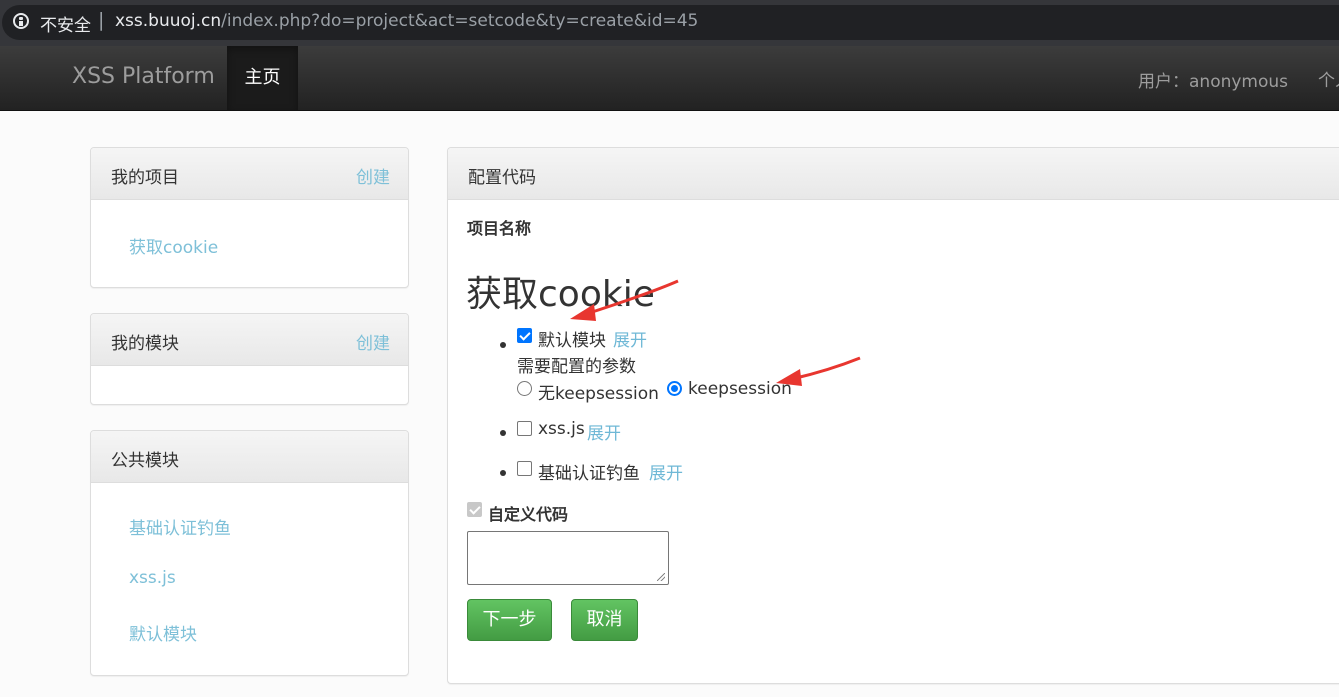 The width and height of the screenshot is (1339, 697). I want to click on panel-heading: 我的项目 创建, so click(249, 174).